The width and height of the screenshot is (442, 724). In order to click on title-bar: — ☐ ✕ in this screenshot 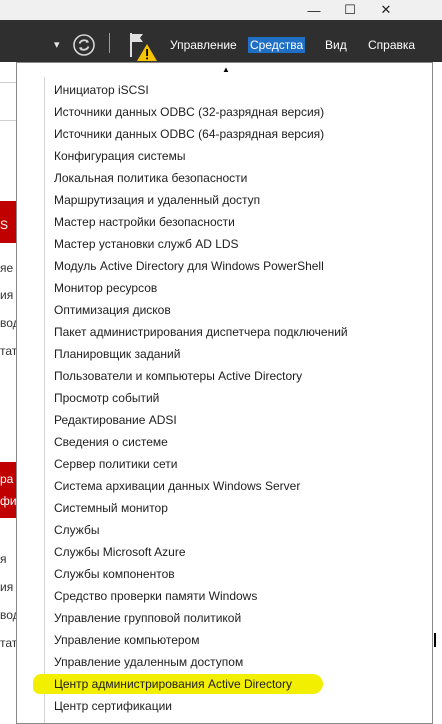, I will do `click(221, 10)`.